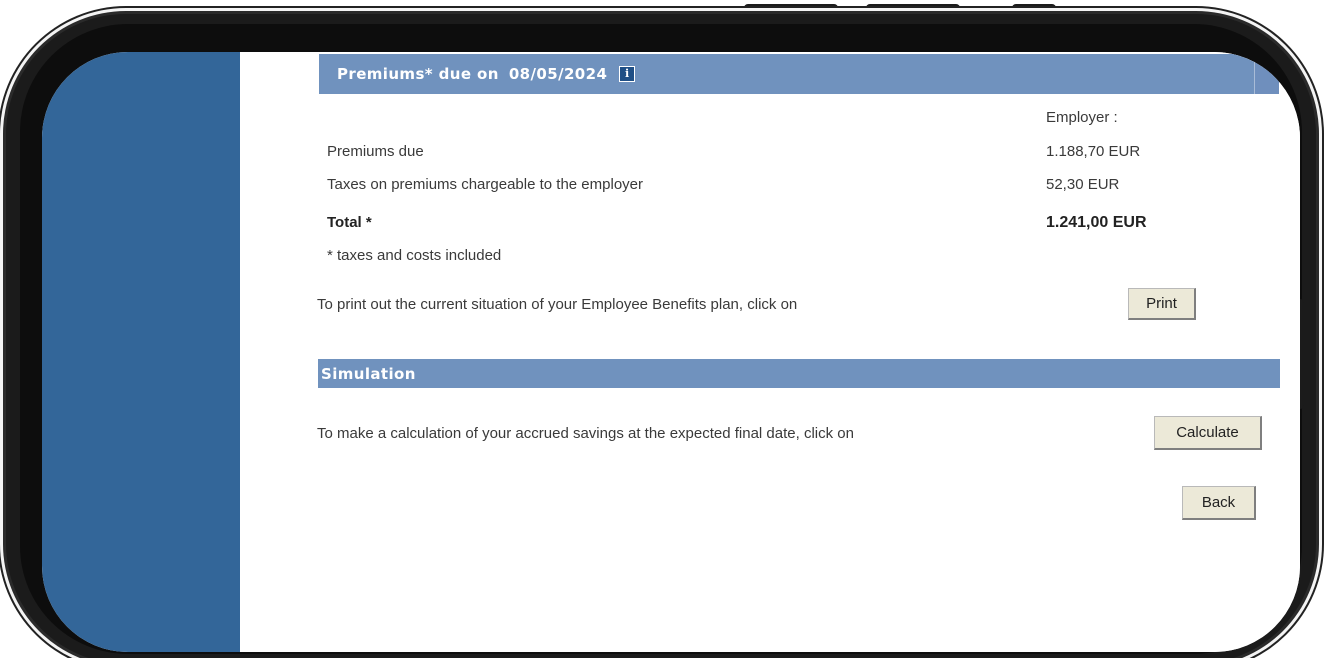  Describe the element at coordinates (799, 74) in the screenshot. I see `premiums-header: Premiums* due on 08/05/2024 i` at that location.